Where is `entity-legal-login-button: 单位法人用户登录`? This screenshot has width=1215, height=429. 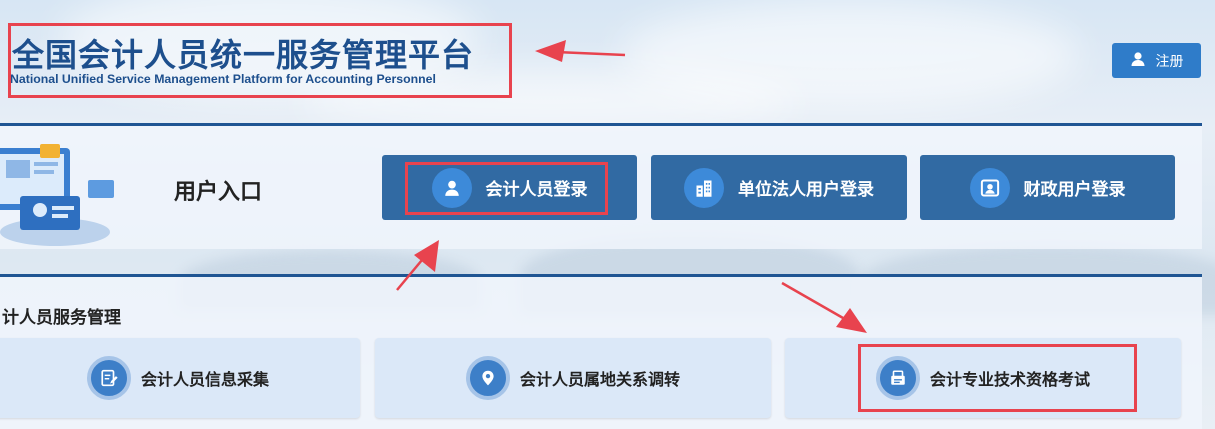 entity-legal-login-button: 单位法人用户登录 is located at coordinates (779, 187).